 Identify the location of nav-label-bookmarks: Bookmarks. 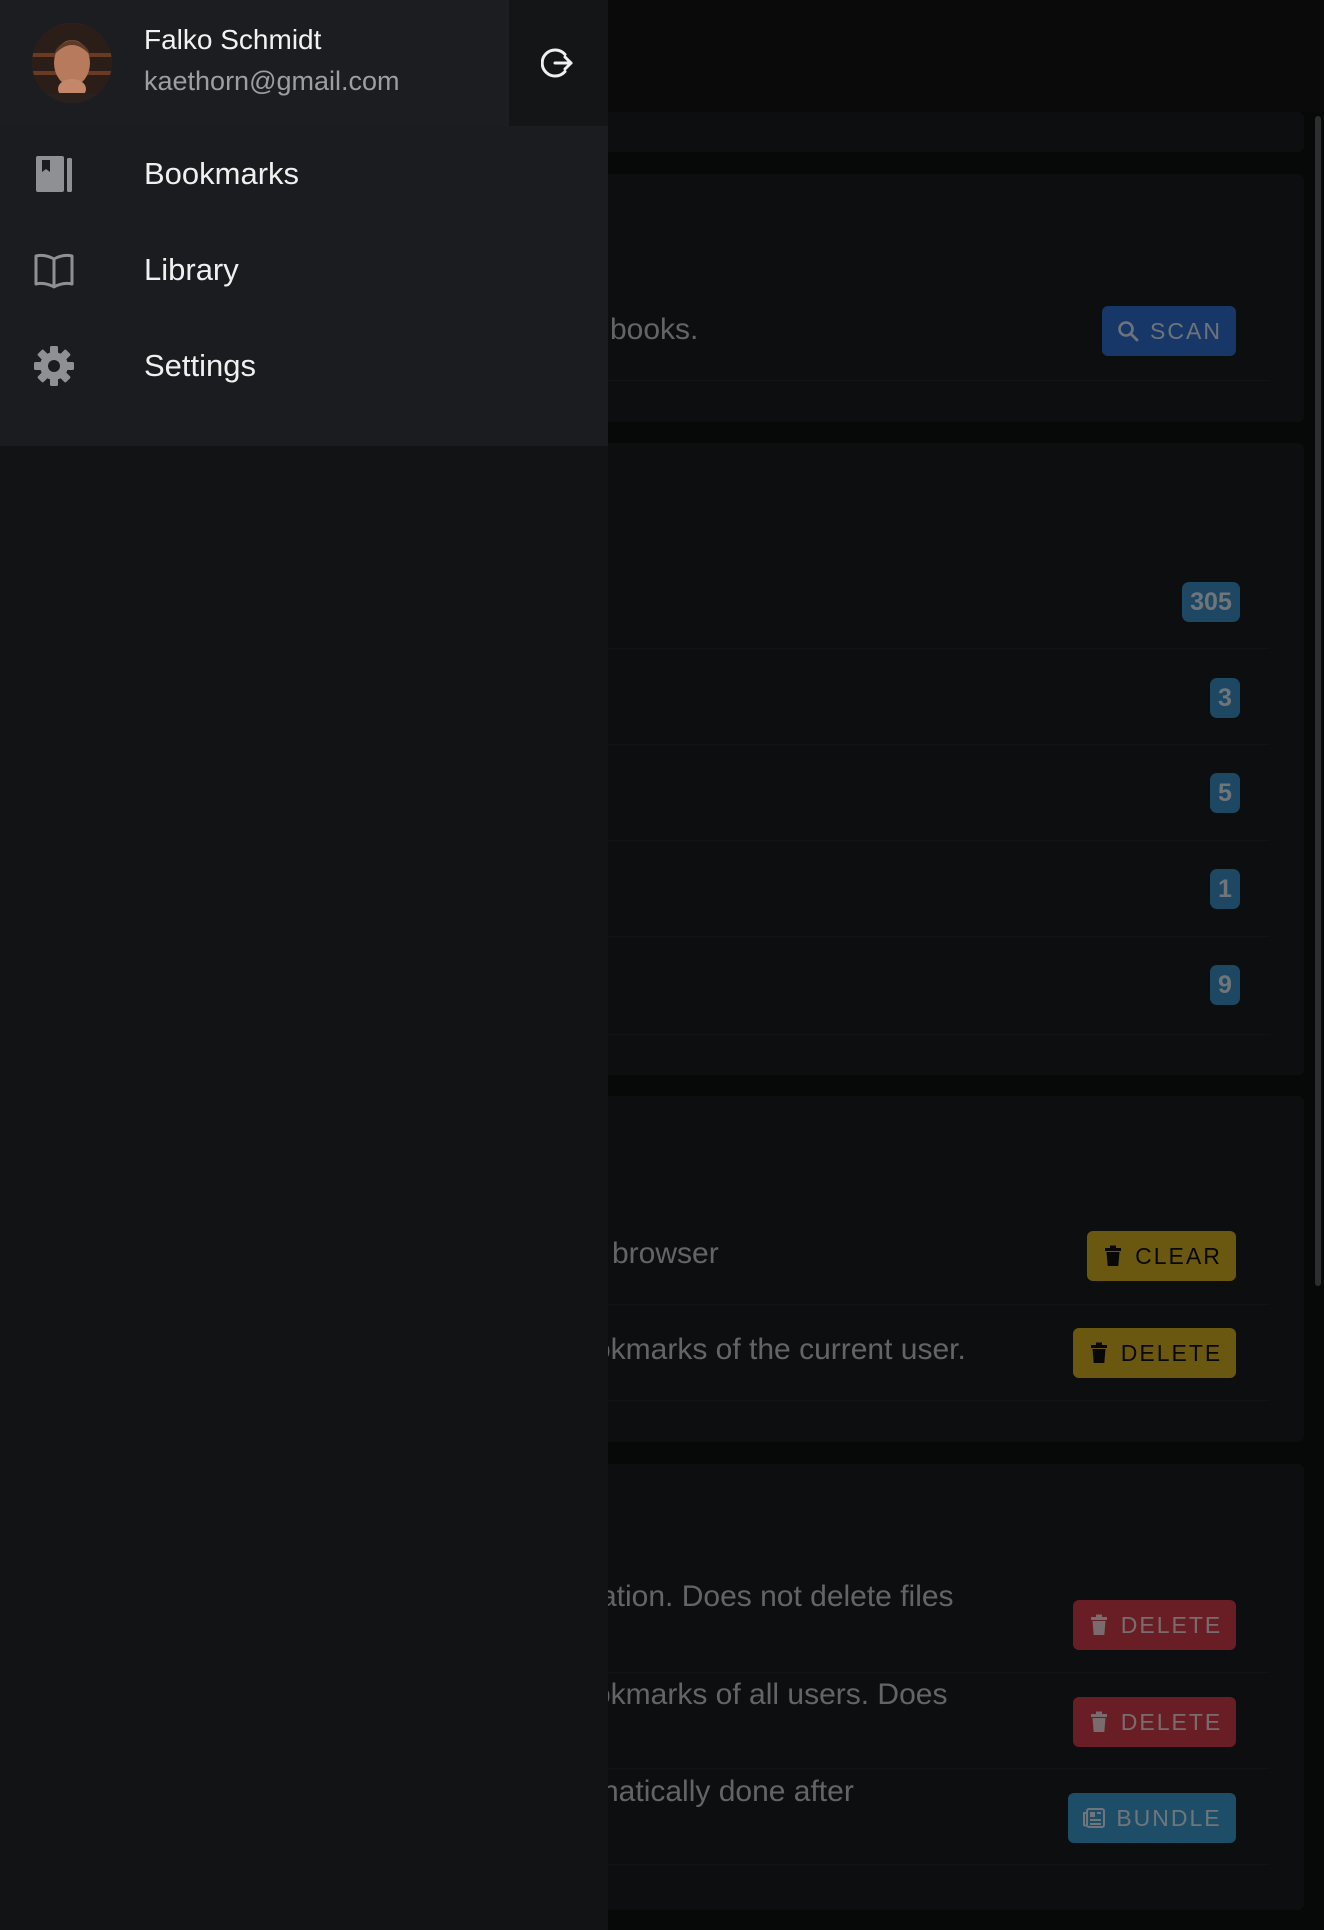
(222, 173).